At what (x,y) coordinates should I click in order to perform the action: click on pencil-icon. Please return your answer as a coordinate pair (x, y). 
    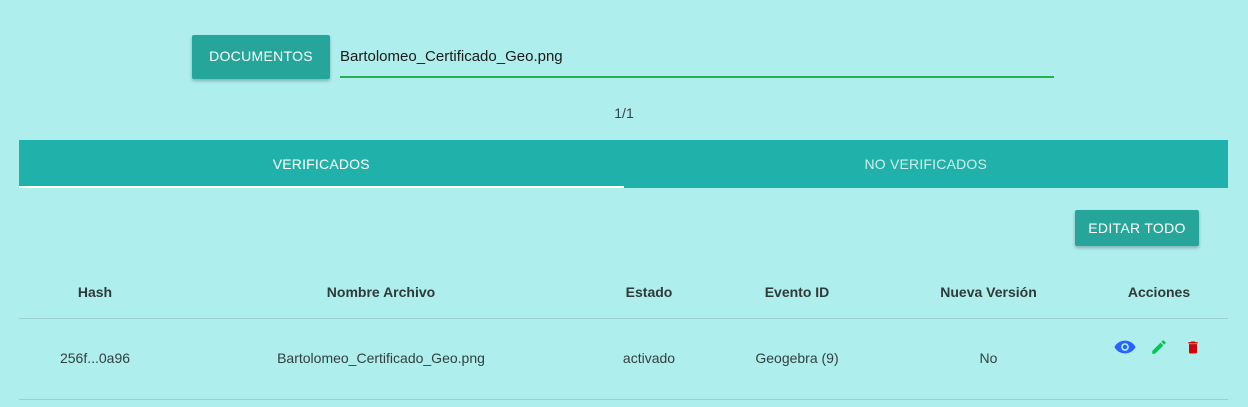
    Looking at the image, I should click on (1159, 347).